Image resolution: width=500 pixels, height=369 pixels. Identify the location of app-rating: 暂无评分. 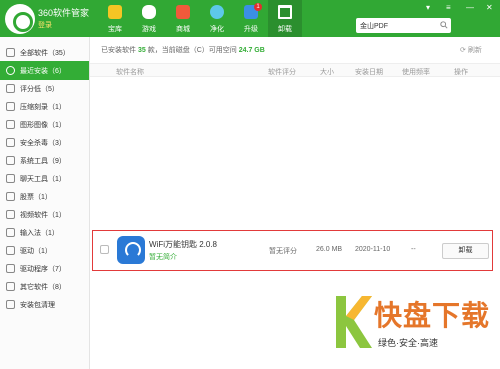
(283, 251).